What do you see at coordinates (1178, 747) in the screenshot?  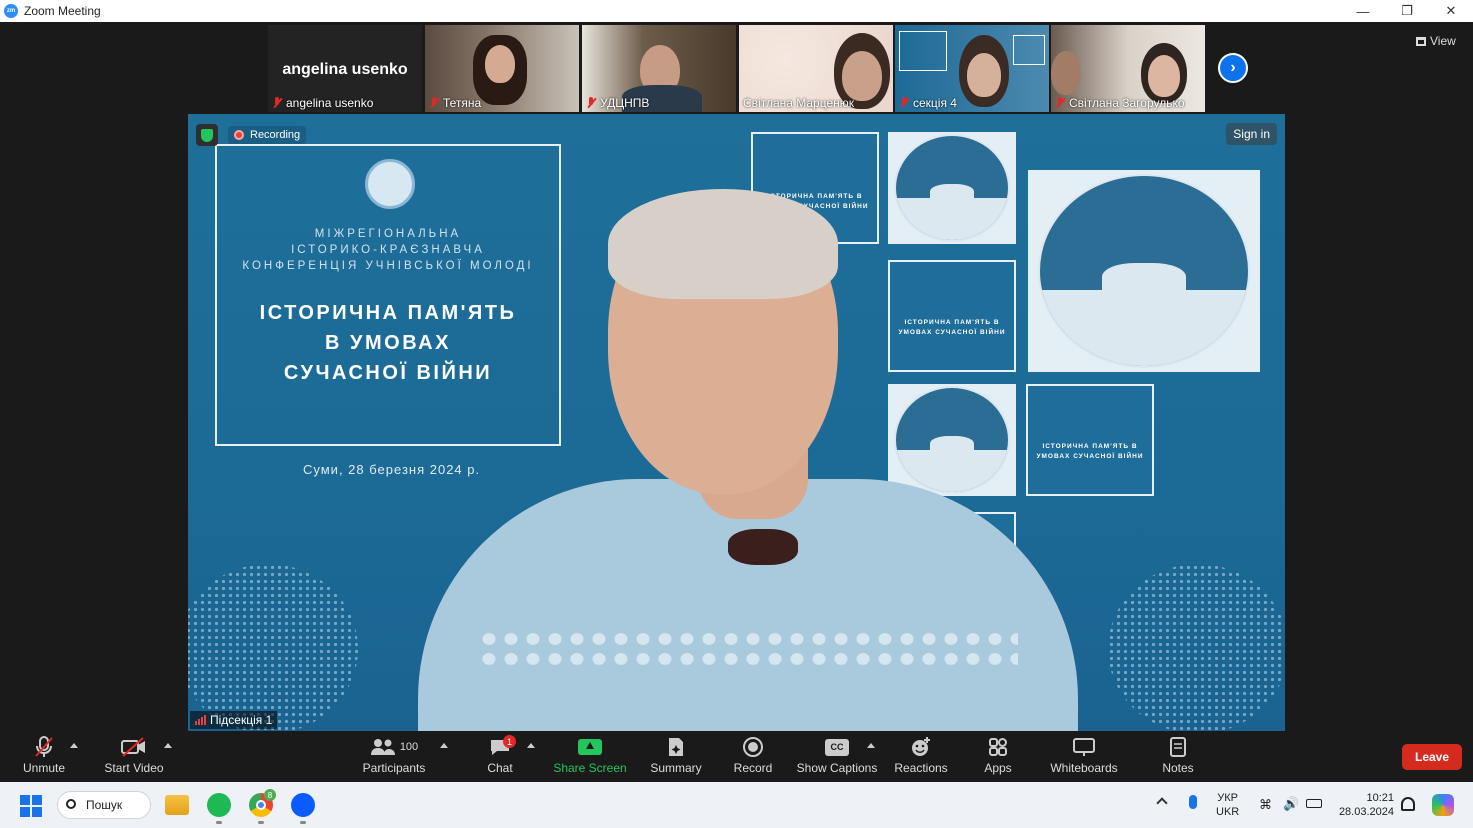 I see `notes-icon` at bounding box center [1178, 747].